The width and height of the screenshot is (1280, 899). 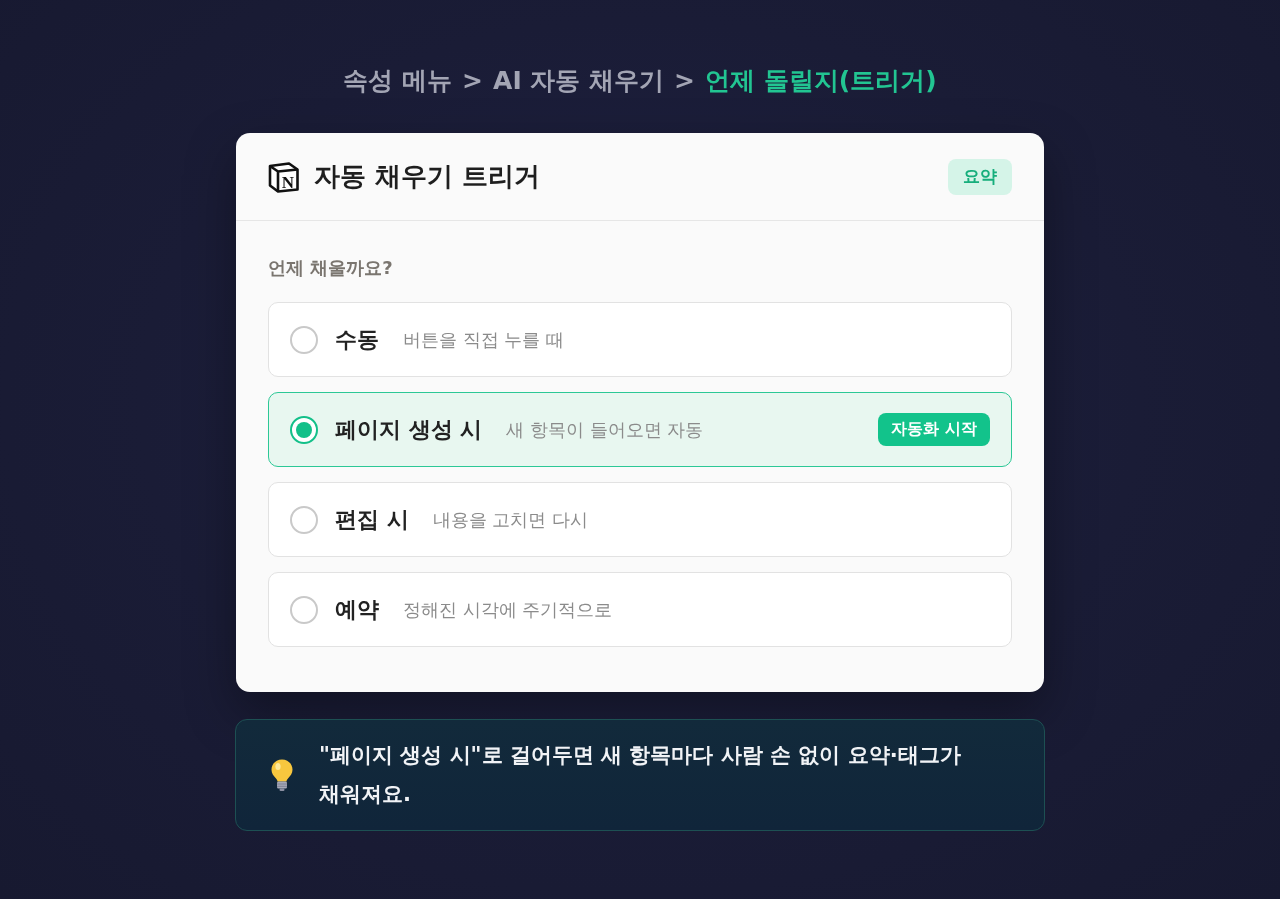 What do you see at coordinates (357, 609) in the screenshot?
I see `option-label: 예약` at bounding box center [357, 609].